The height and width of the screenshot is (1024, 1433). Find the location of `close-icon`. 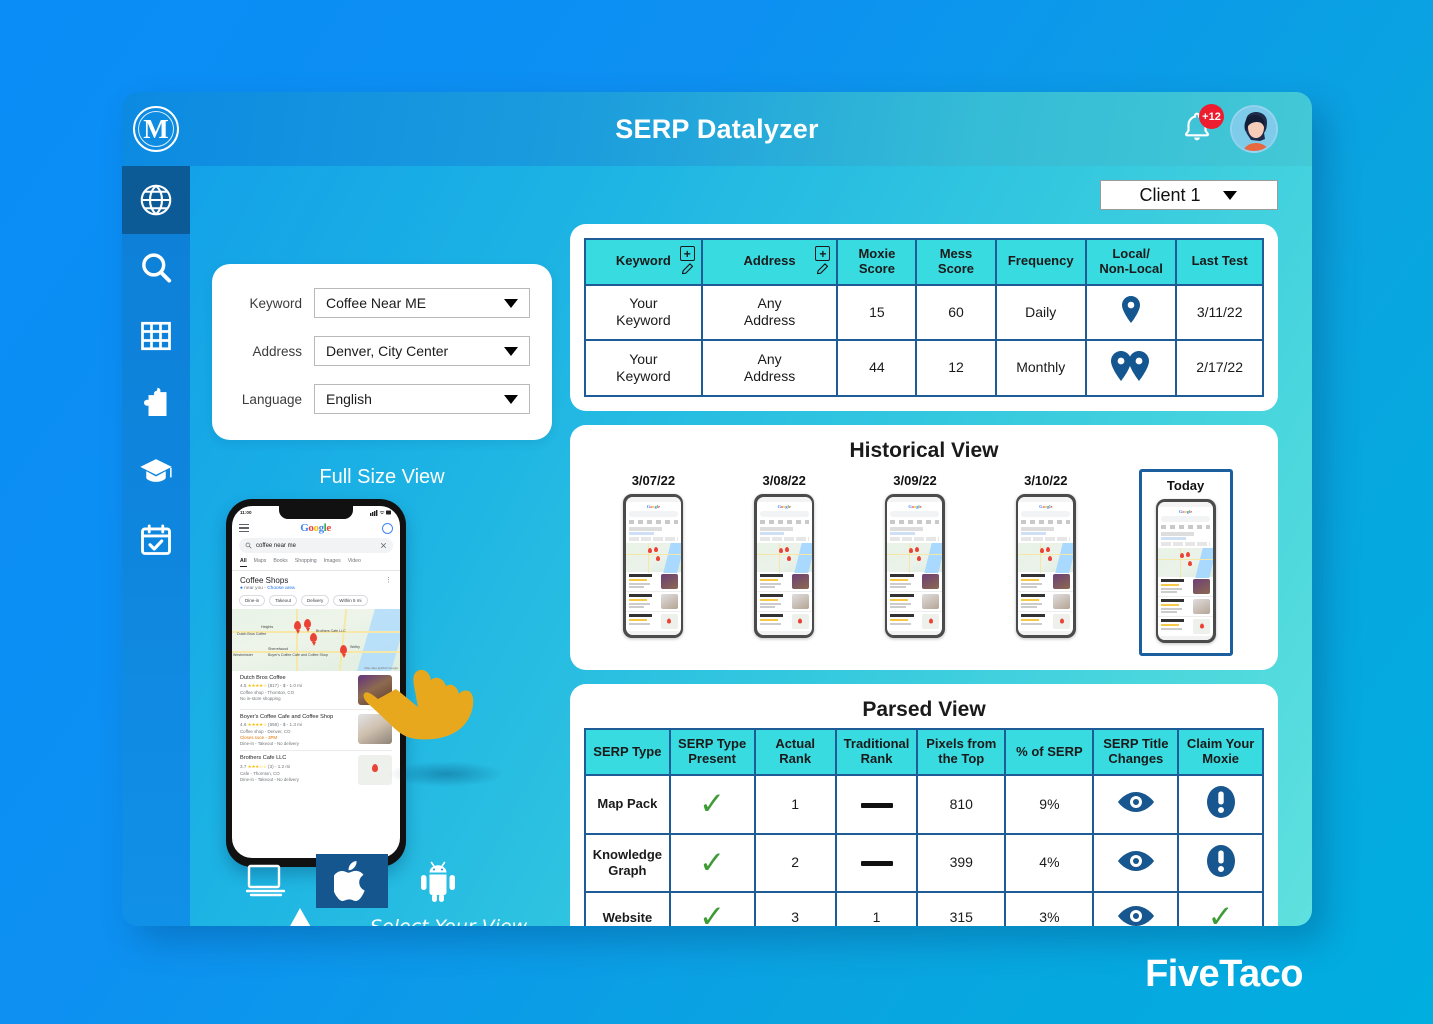

close-icon is located at coordinates (383, 545).